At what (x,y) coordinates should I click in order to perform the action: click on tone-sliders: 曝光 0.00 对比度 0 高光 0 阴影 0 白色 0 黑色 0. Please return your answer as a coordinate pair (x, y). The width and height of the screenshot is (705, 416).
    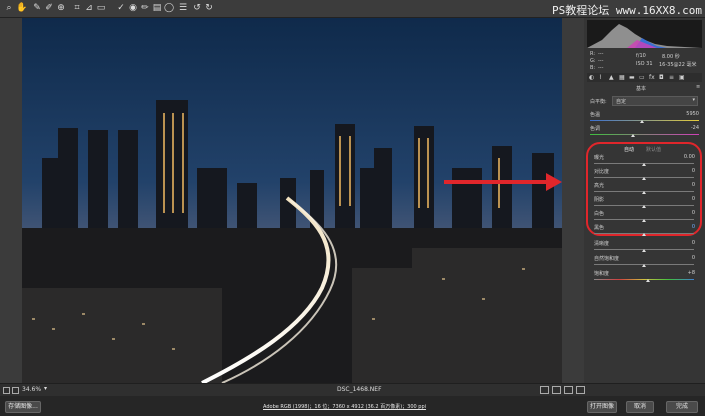
    Looking at the image, I should click on (644, 204).